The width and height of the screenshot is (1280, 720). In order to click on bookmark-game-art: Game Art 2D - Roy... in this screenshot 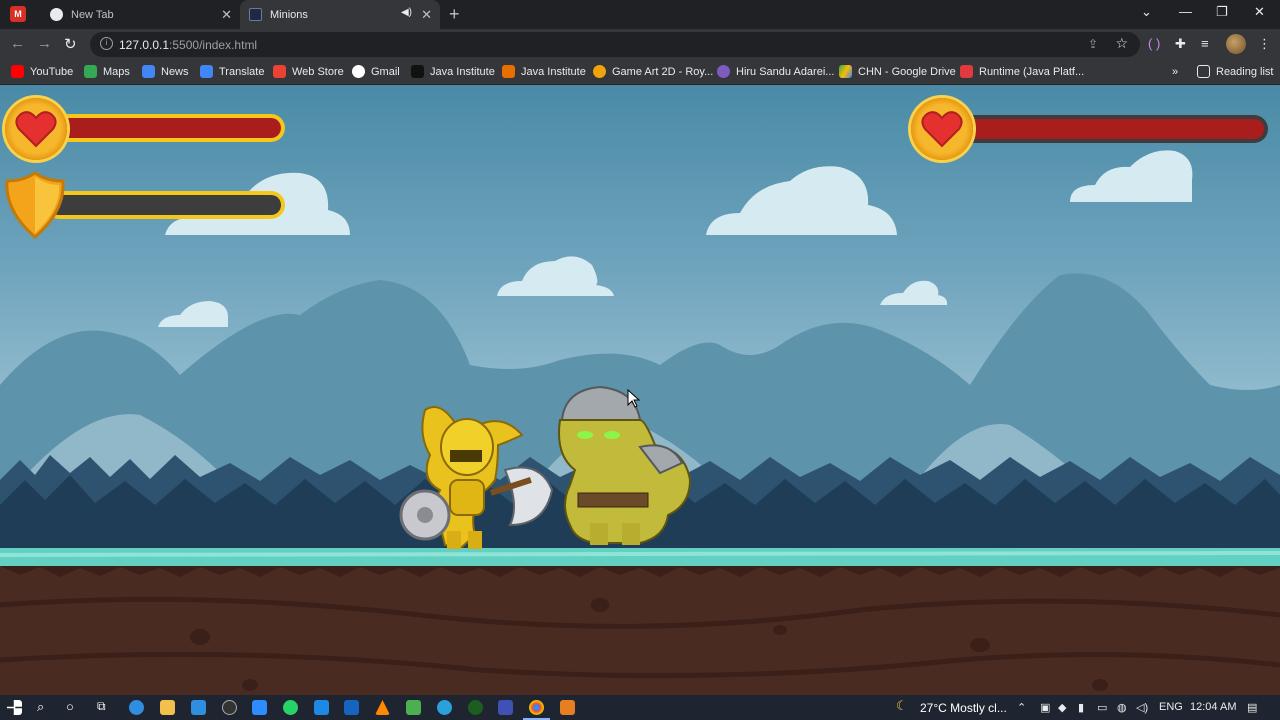, I will do `click(653, 71)`.